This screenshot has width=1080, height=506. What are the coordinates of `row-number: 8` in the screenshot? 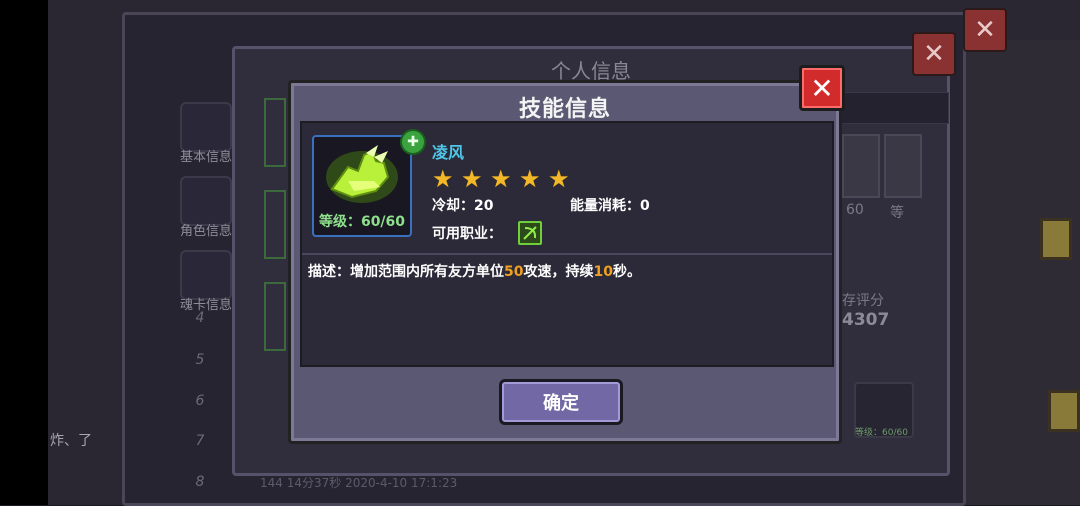 It's located at (200, 482).